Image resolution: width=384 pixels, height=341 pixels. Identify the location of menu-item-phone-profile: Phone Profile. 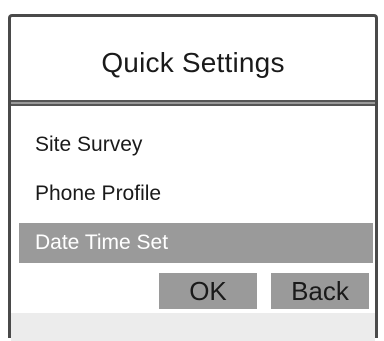
(196, 194).